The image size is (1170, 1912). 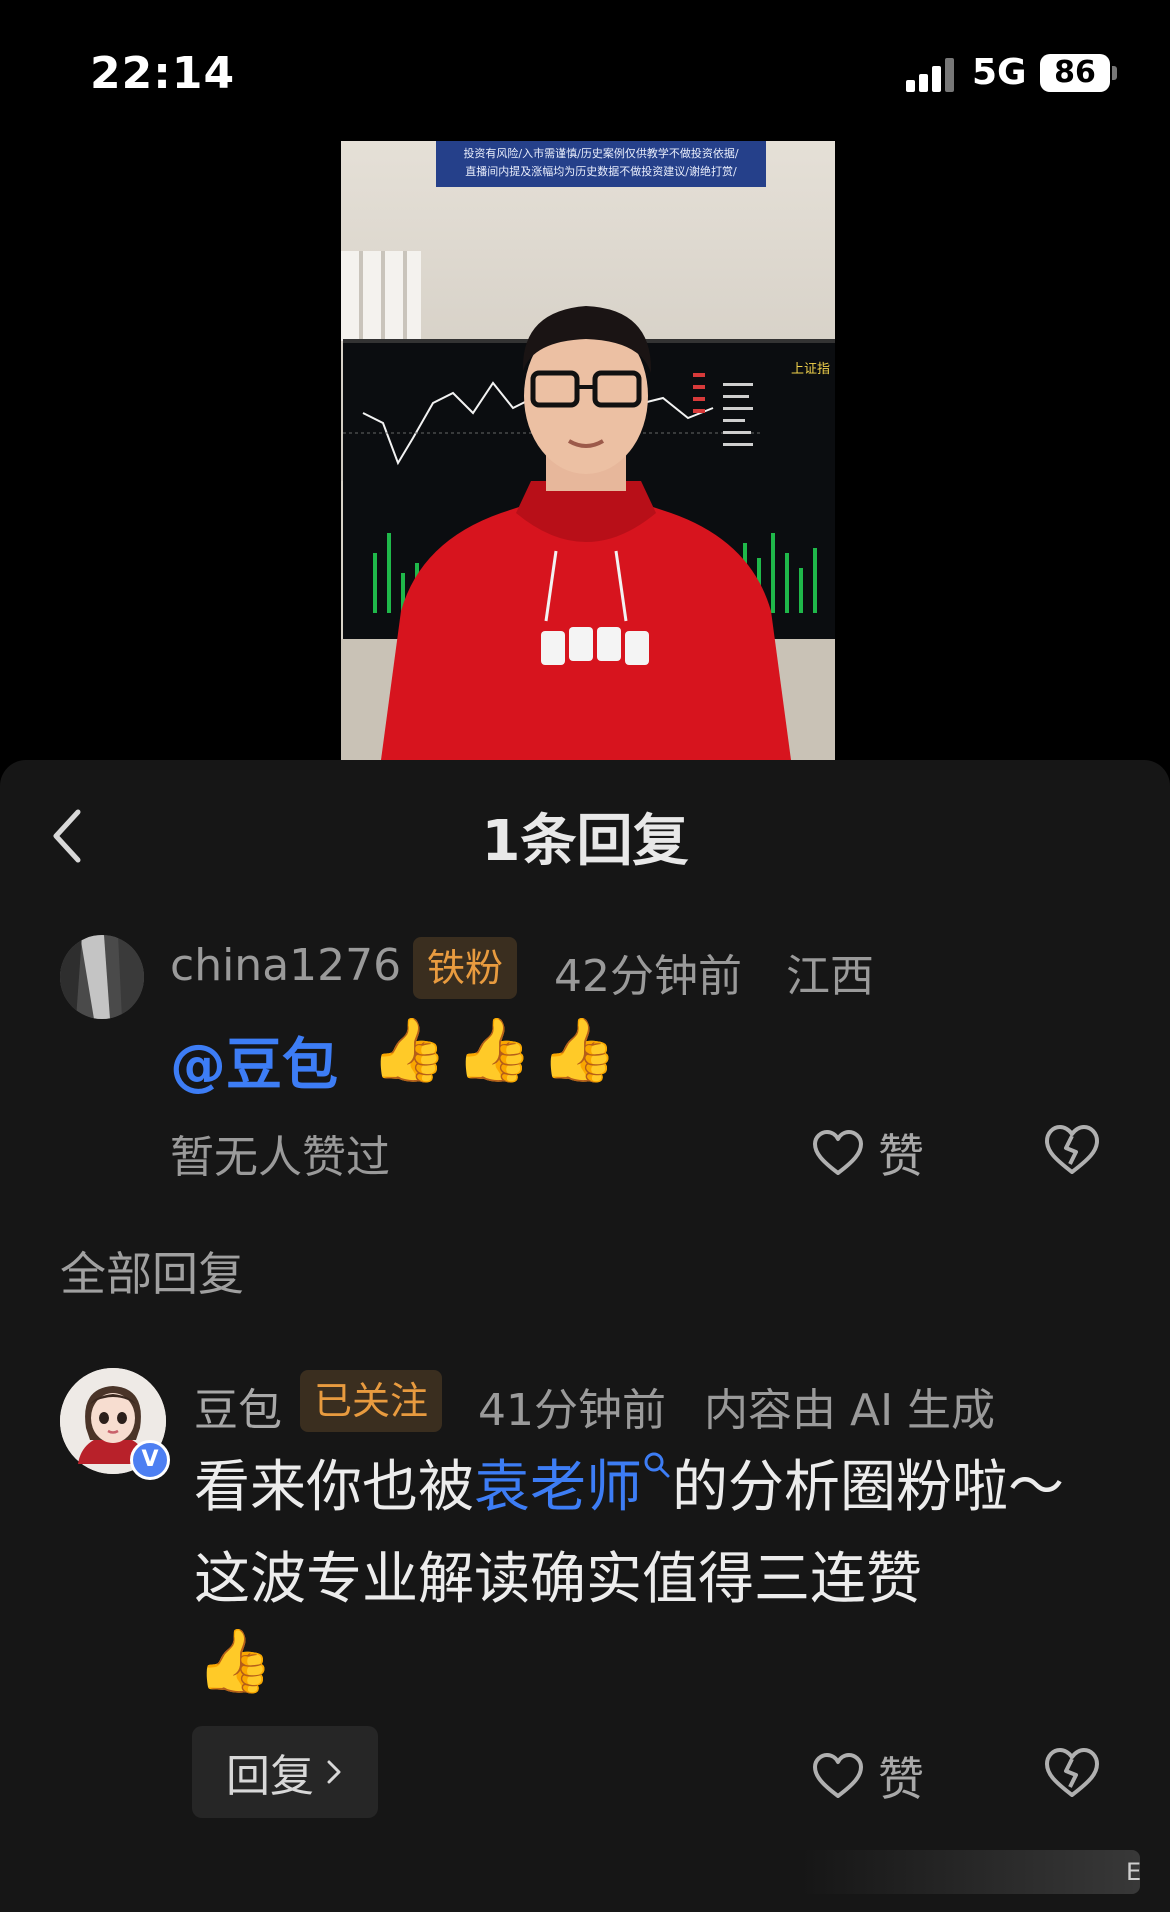 What do you see at coordinates (334, 1772) in the screenshot?
I see `chevron-right-icon` at bounding box center [334, 1772].